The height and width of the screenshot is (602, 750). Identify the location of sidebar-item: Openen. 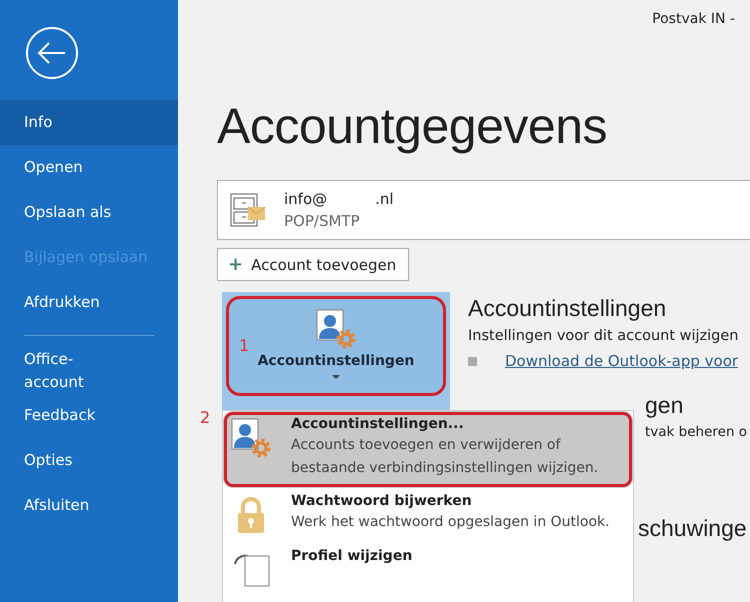
(89, 167).